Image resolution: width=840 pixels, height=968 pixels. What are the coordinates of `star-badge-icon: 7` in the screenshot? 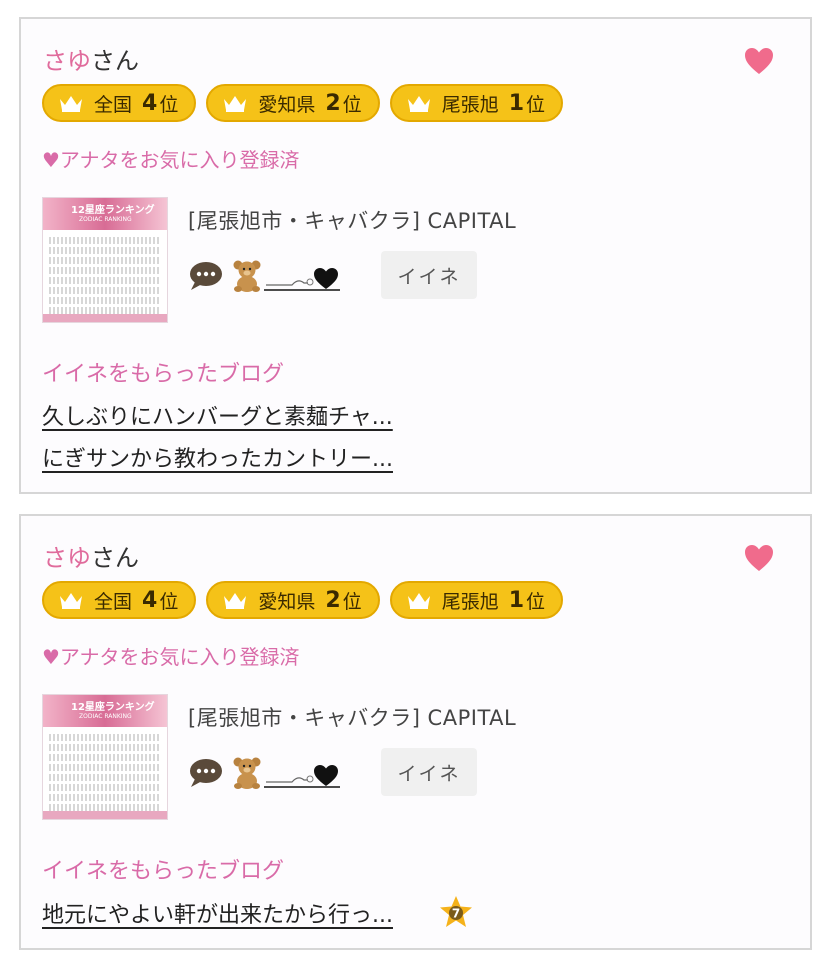 It's located at (456, 911).